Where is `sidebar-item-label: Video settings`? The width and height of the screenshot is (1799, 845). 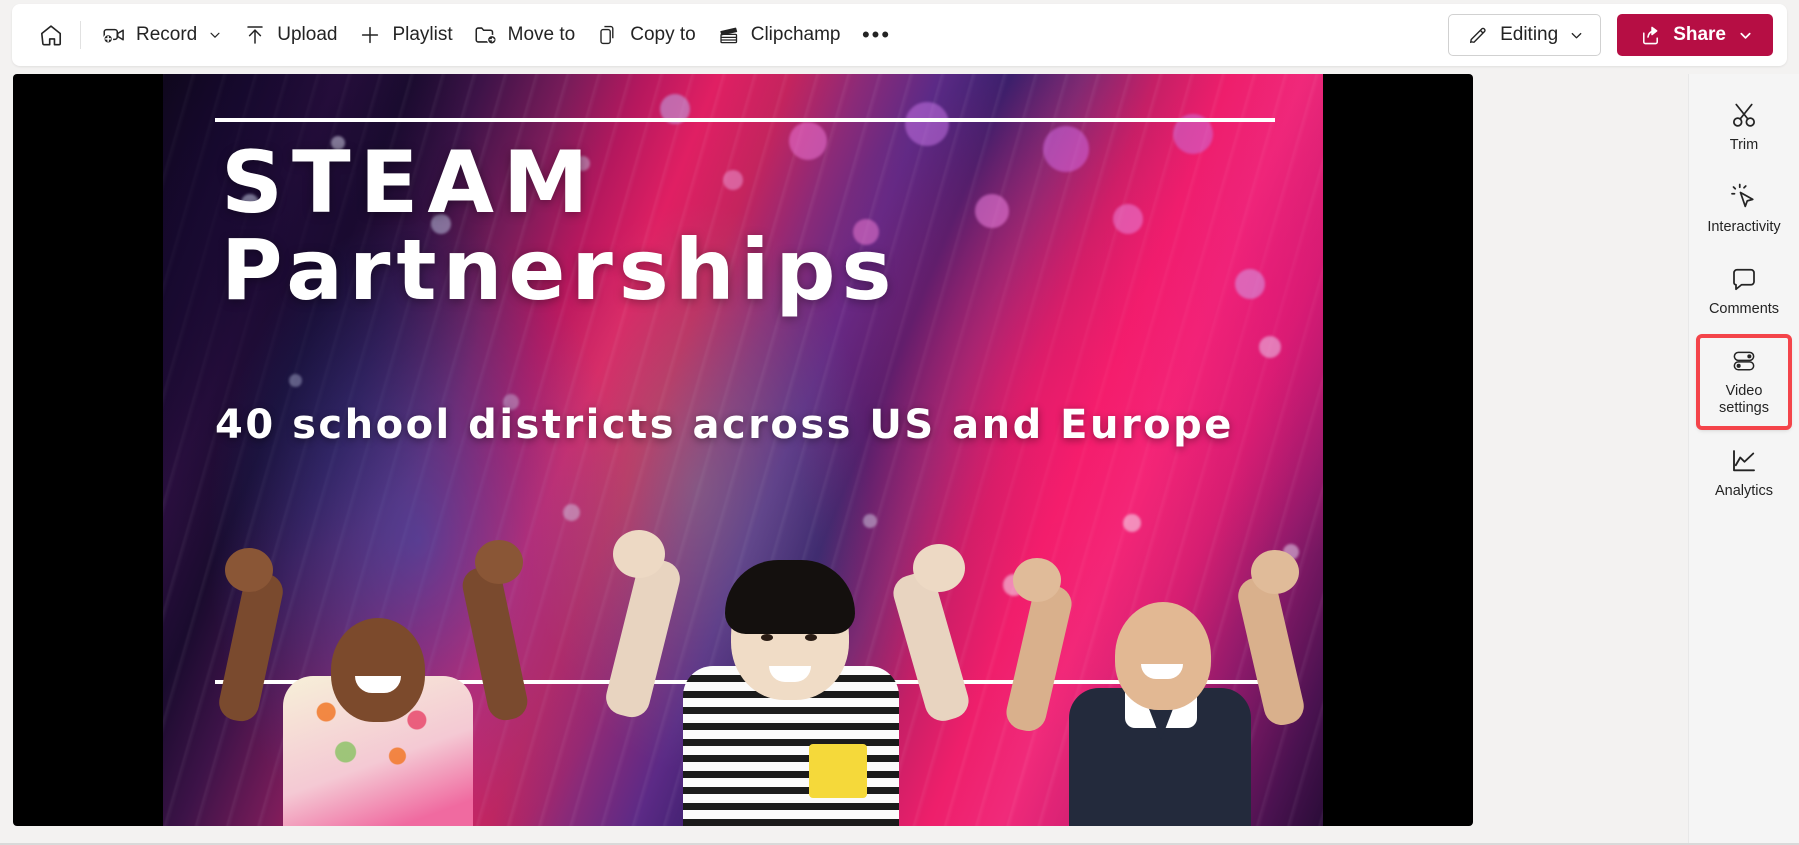 sidebar-item-label: Video settings is located at coordinates (1744, 400).